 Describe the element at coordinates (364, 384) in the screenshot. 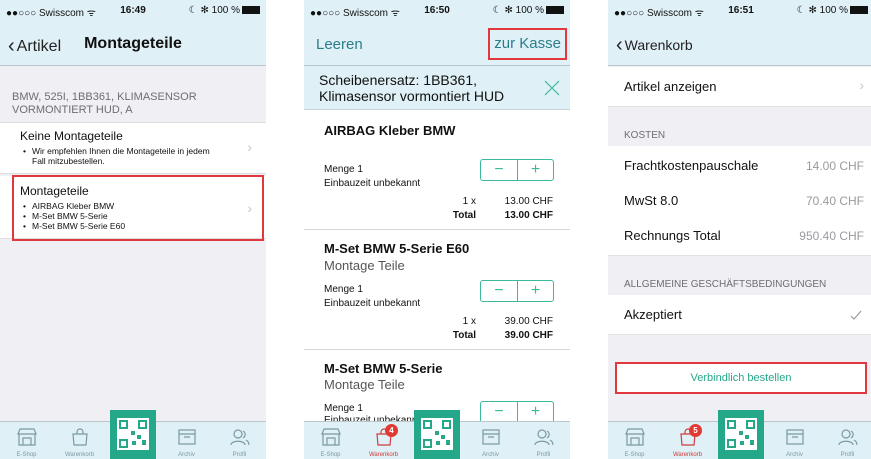

I see `item-subtitle: Montage Teile` at that location.